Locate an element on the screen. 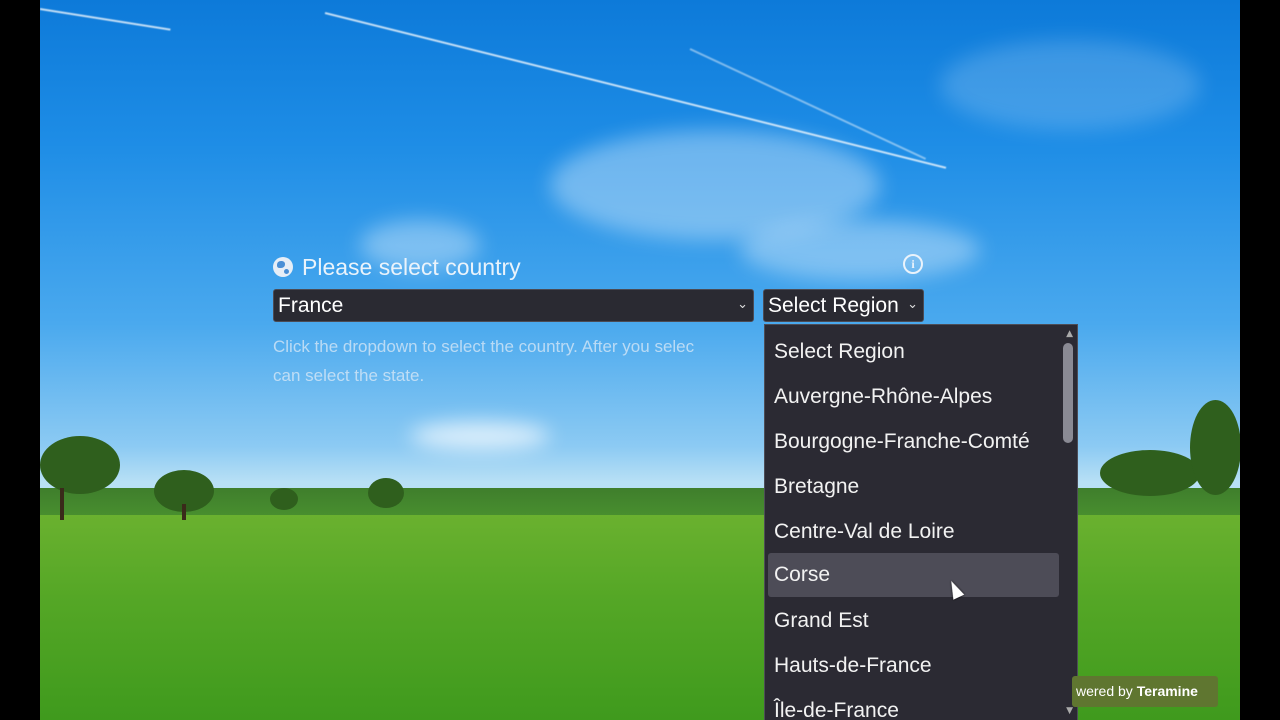 The height and width of the screenshot is (720, 1280). region-option: Select Region is located at coordinates (913, 352).